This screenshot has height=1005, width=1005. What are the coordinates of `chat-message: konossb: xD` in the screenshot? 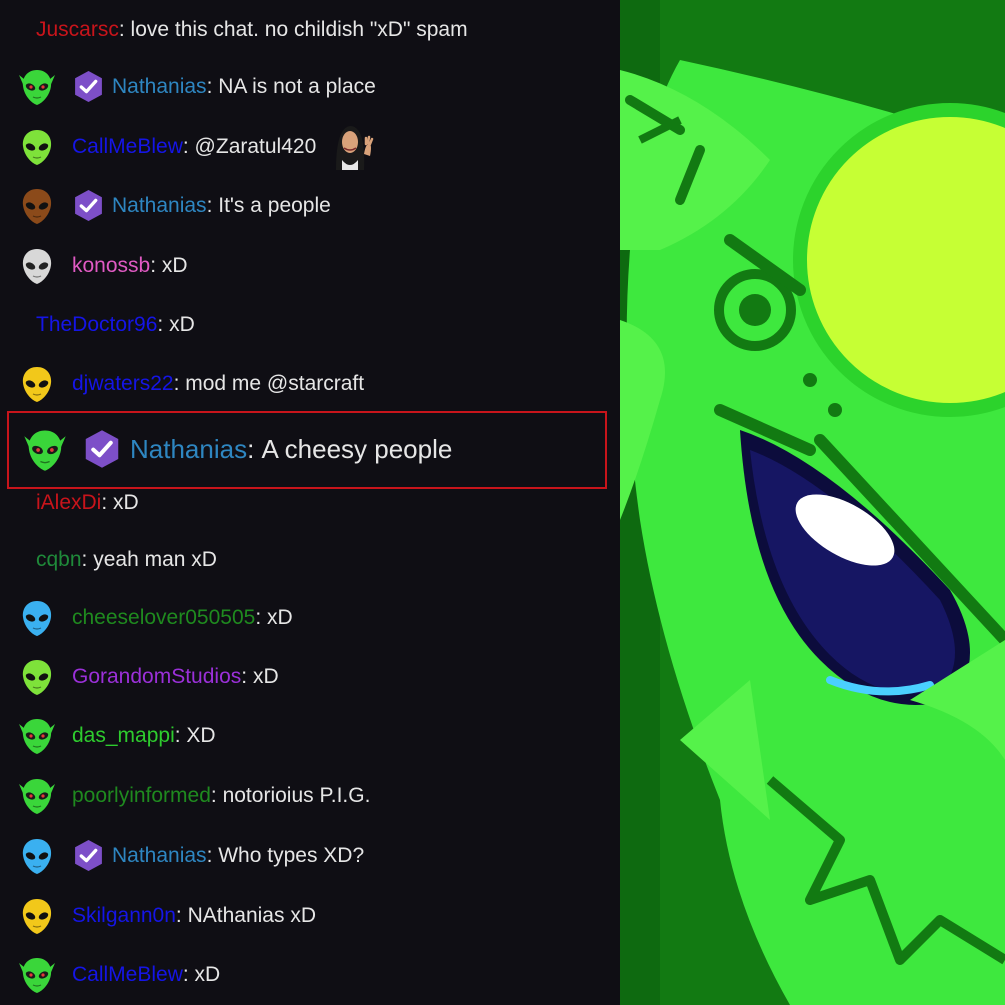 It's located at (310, 265).